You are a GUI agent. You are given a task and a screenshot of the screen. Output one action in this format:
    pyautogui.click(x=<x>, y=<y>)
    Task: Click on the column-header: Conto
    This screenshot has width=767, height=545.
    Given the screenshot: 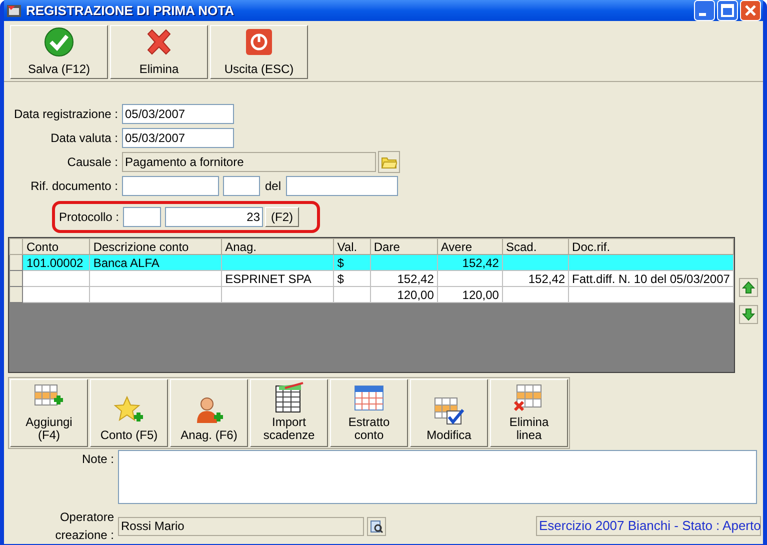 What is the action you would take?
    pyautogui.click(x=56, y=246)
    